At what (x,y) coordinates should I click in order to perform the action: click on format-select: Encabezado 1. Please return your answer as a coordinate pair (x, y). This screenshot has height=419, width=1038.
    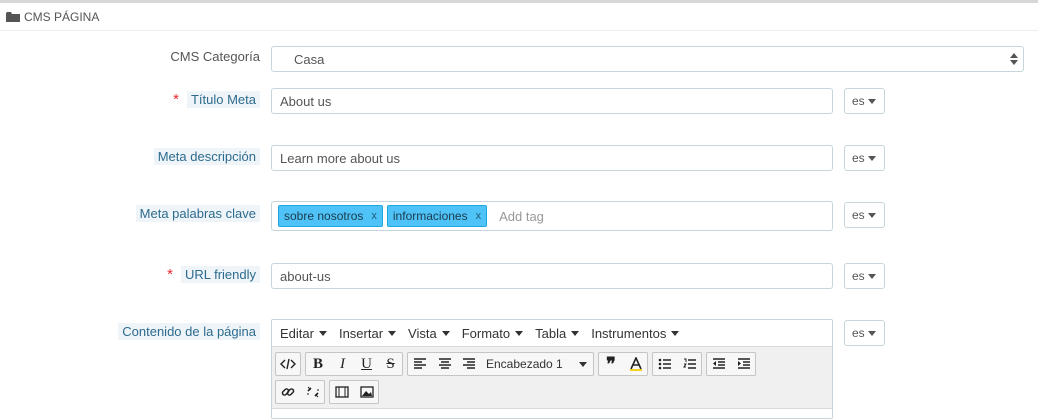
    Looking at the image, I should click on (536, 364).